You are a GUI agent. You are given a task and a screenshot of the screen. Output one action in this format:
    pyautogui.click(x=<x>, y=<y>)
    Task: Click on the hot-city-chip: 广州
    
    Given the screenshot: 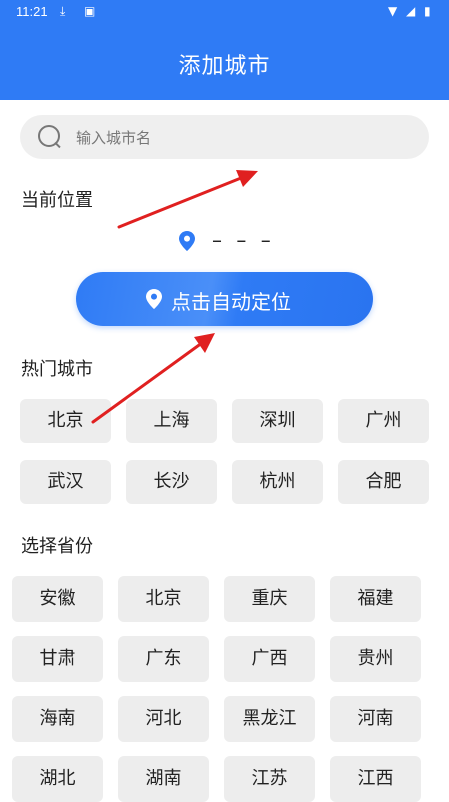 What is the action you would take?
    pyautogui.click(x=383, y=421)
    